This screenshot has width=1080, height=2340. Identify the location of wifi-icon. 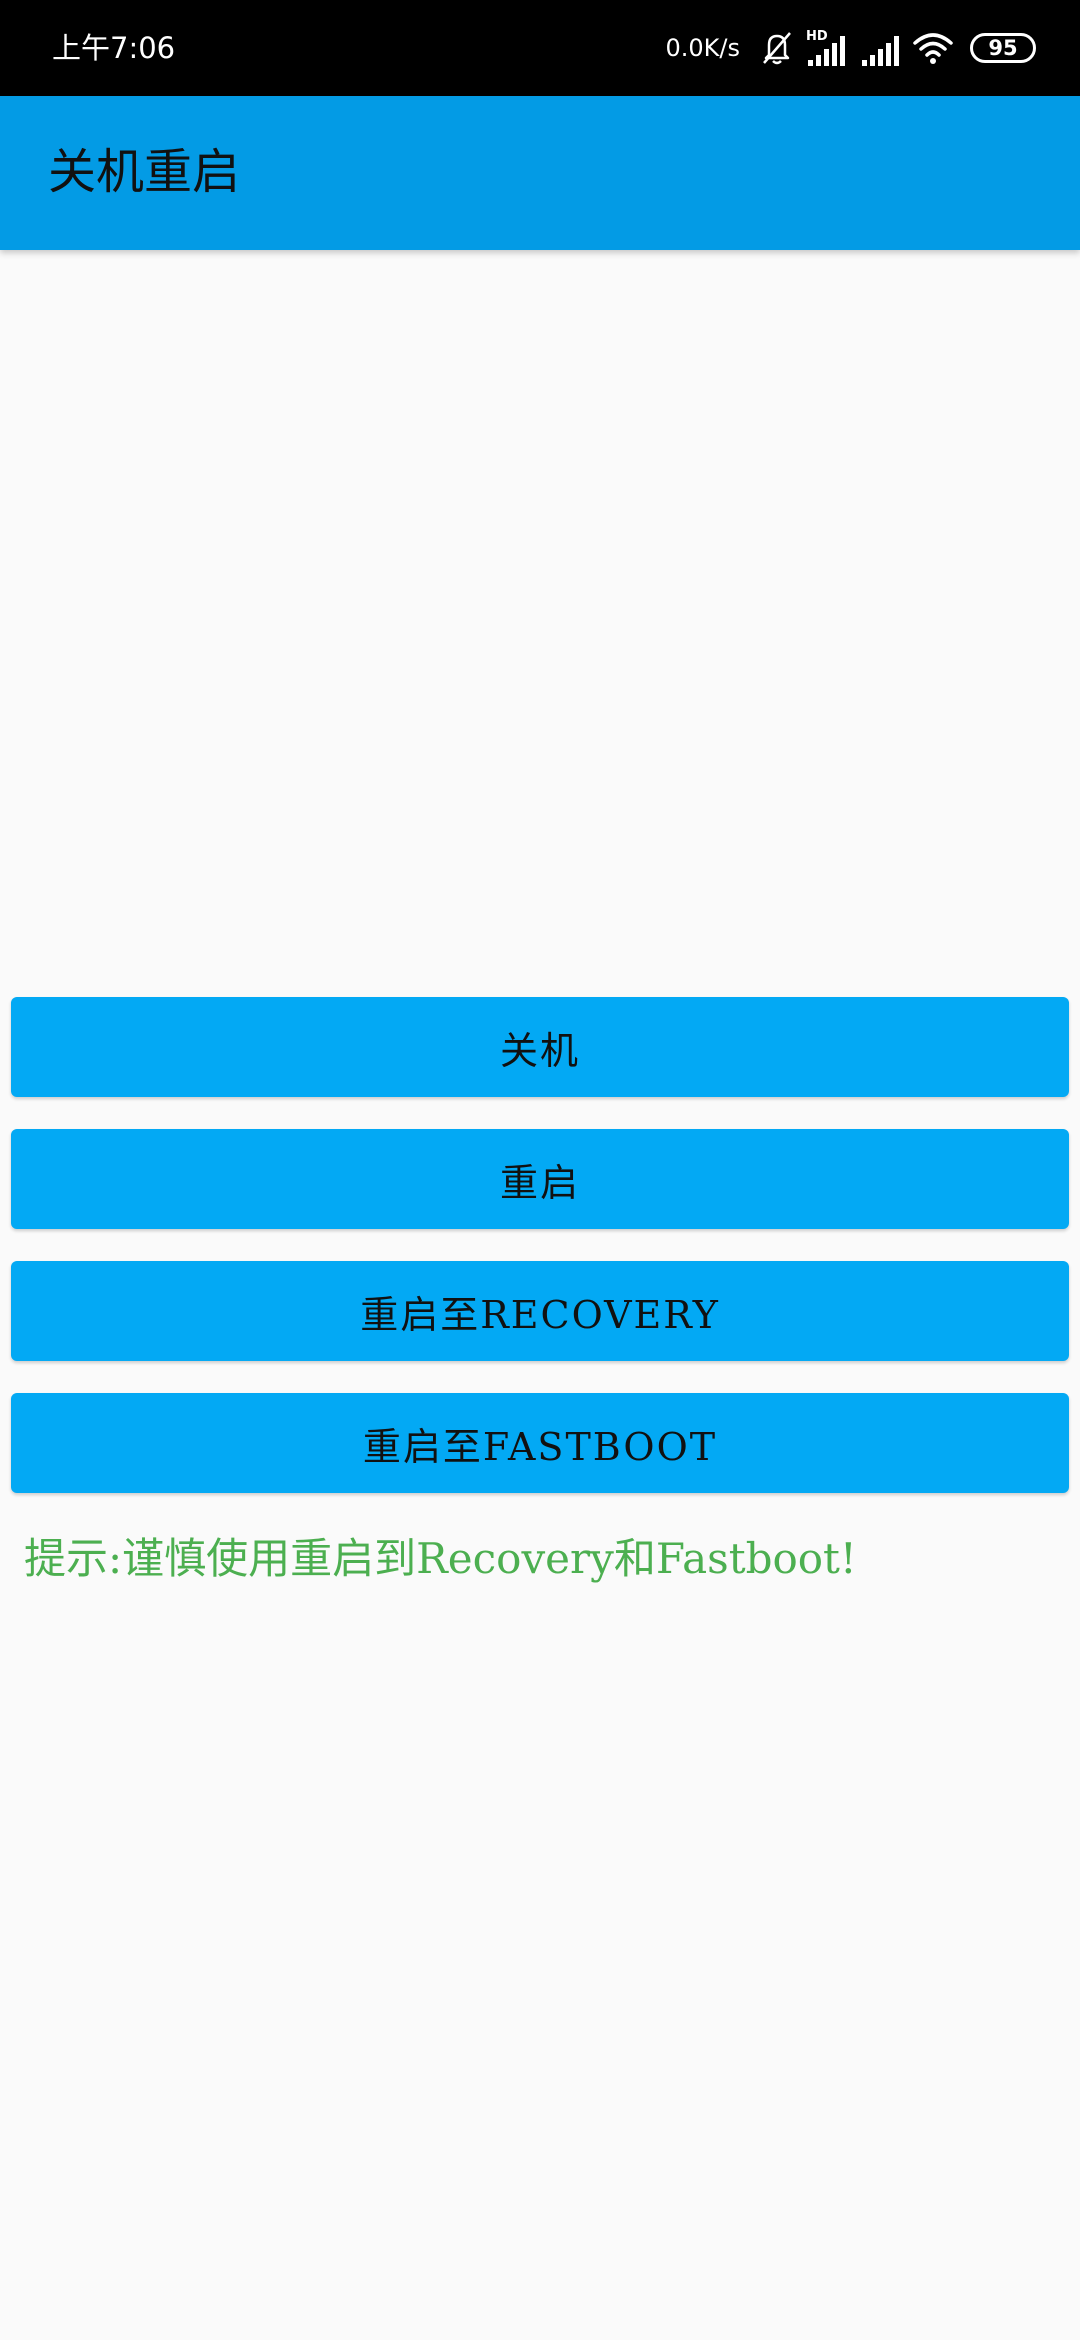
(933, 48).